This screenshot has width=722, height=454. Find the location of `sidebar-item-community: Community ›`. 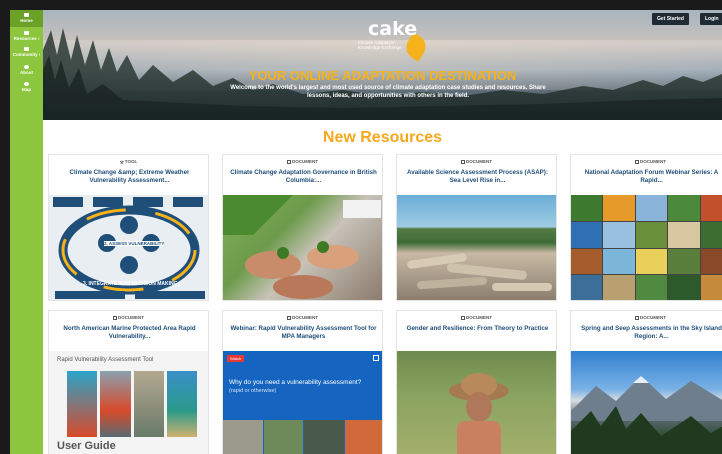

sidebar-item-community: Community › is located at coordinates (26, 52).